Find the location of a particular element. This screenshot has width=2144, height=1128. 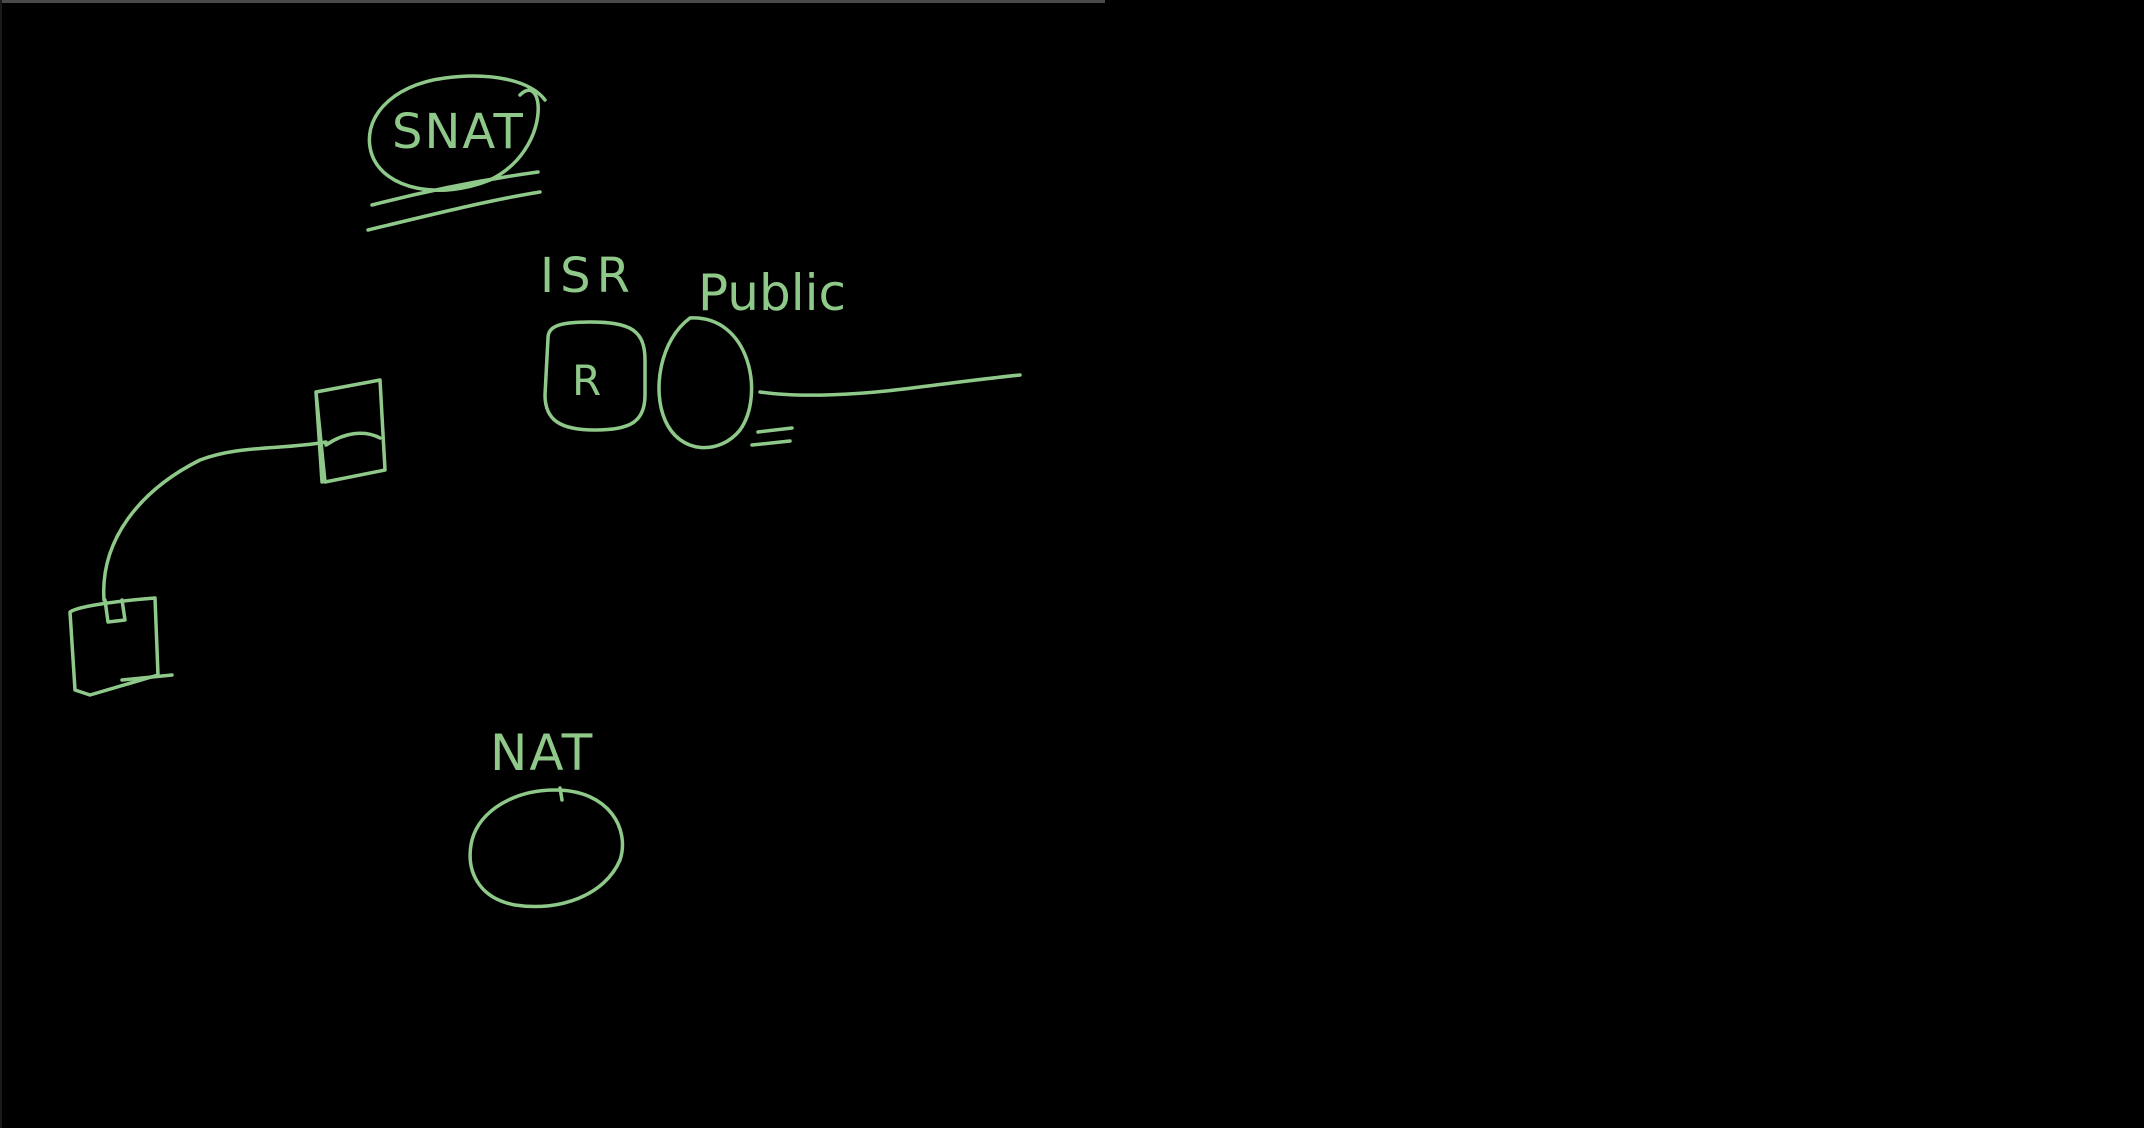

pc-device is located at coordinates (121, 646).